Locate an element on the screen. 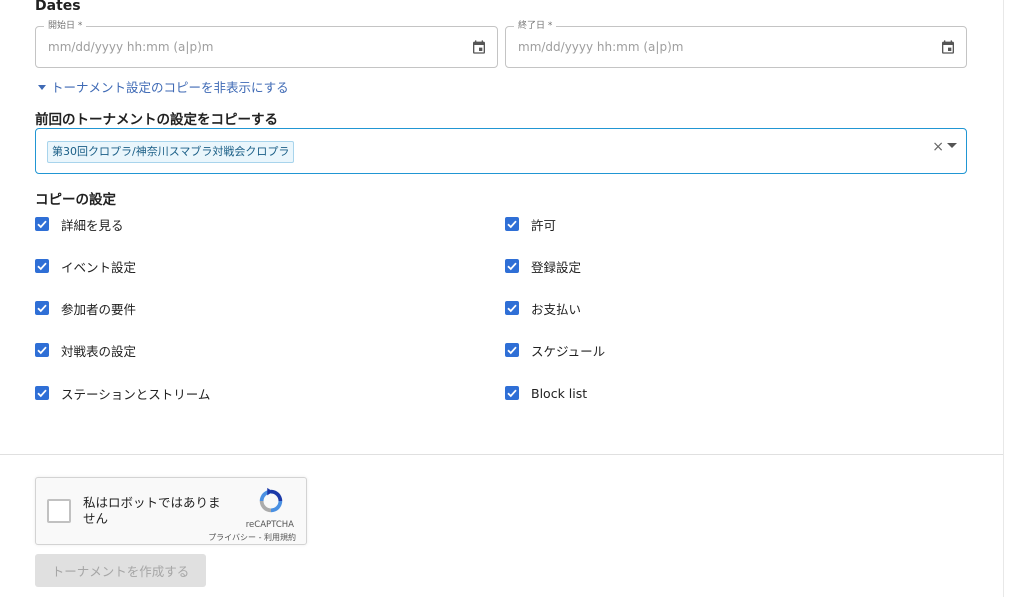 This screenshot has width=1015, height=597. copy-option-stations-streams: ステーションとストリーム is located at coordinates (122, 393).